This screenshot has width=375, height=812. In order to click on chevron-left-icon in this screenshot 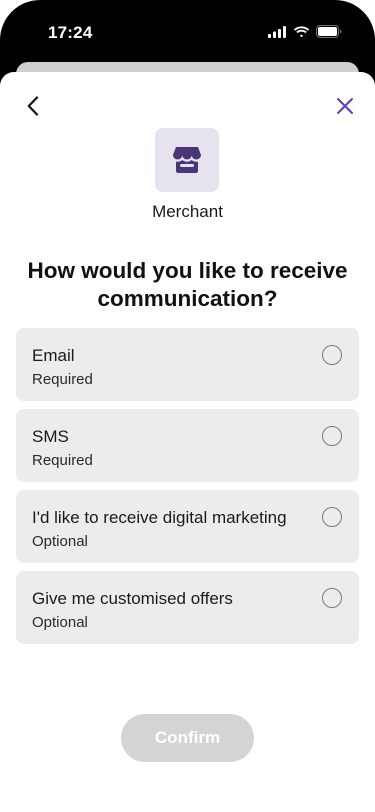, I will do `click(33, 106)`.